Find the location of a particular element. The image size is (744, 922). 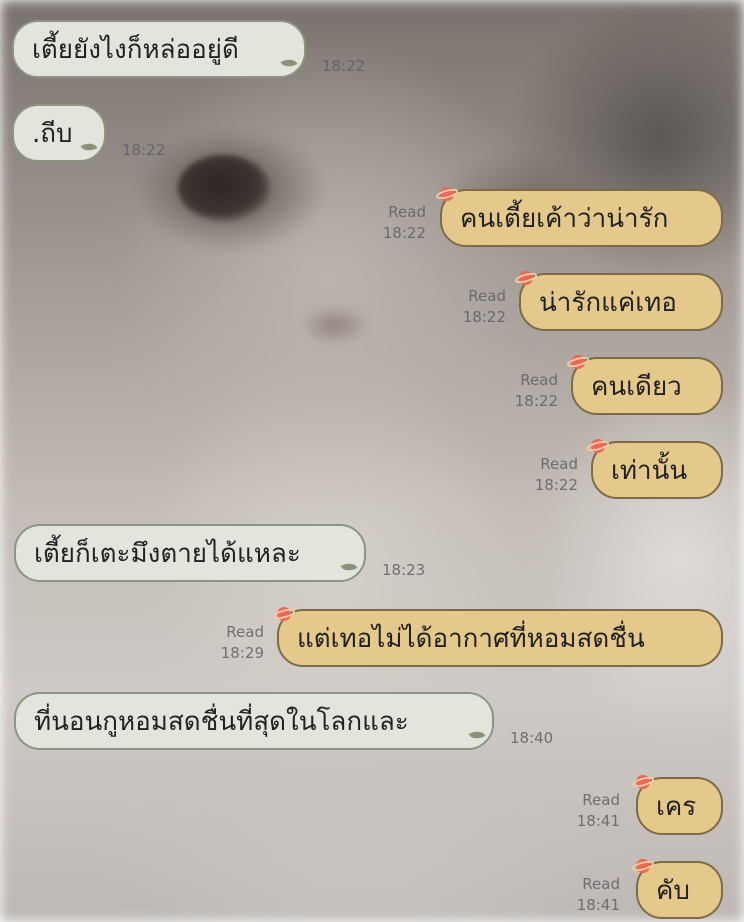

message-text: ที่นอนกูหอมสดชื่นที่สุดในโลกและ is located at coordinates (221, 722).